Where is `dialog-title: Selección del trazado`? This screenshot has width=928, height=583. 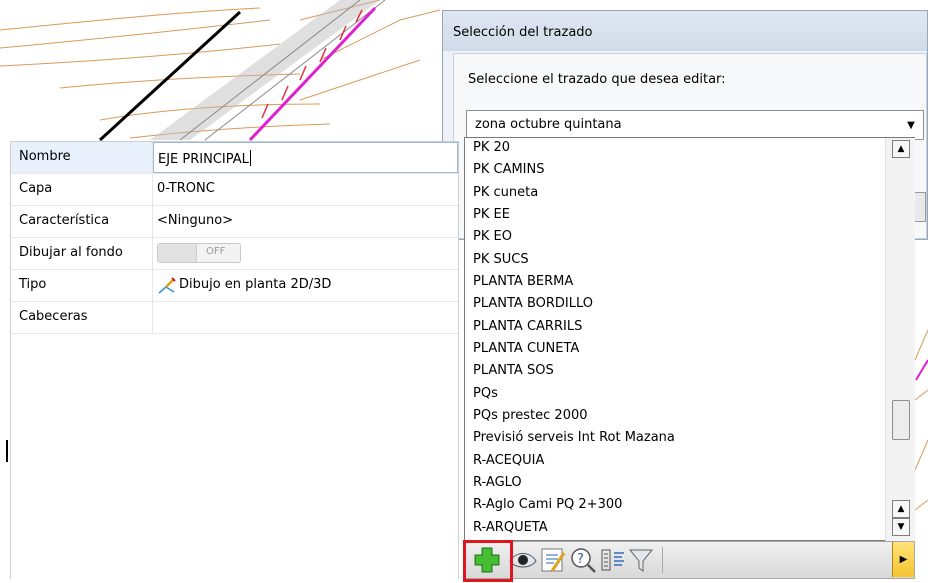
dialog-title: Selección del trazado is located at coordinates (523, 32).